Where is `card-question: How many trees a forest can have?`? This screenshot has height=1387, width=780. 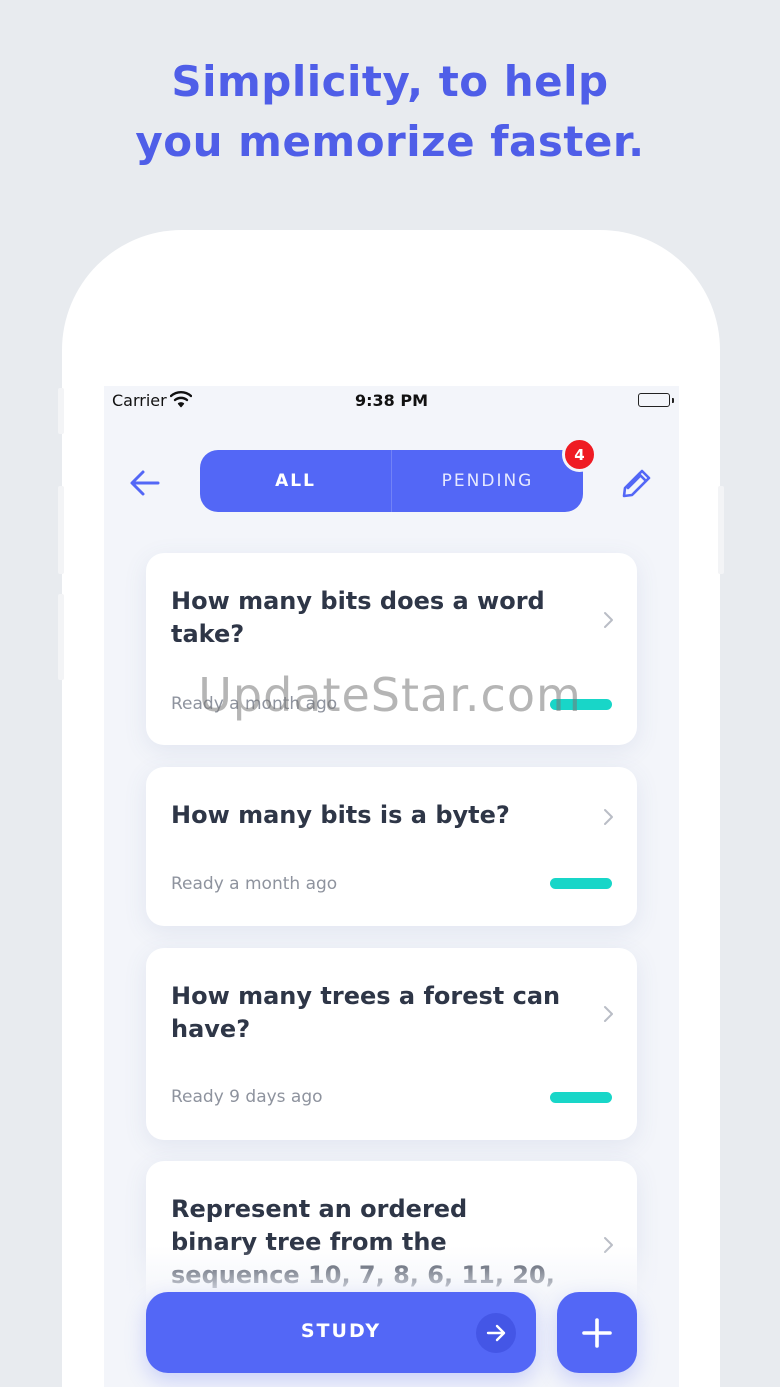
card-question: How many trees a forest can have? is located at coordinates (366, 1012).